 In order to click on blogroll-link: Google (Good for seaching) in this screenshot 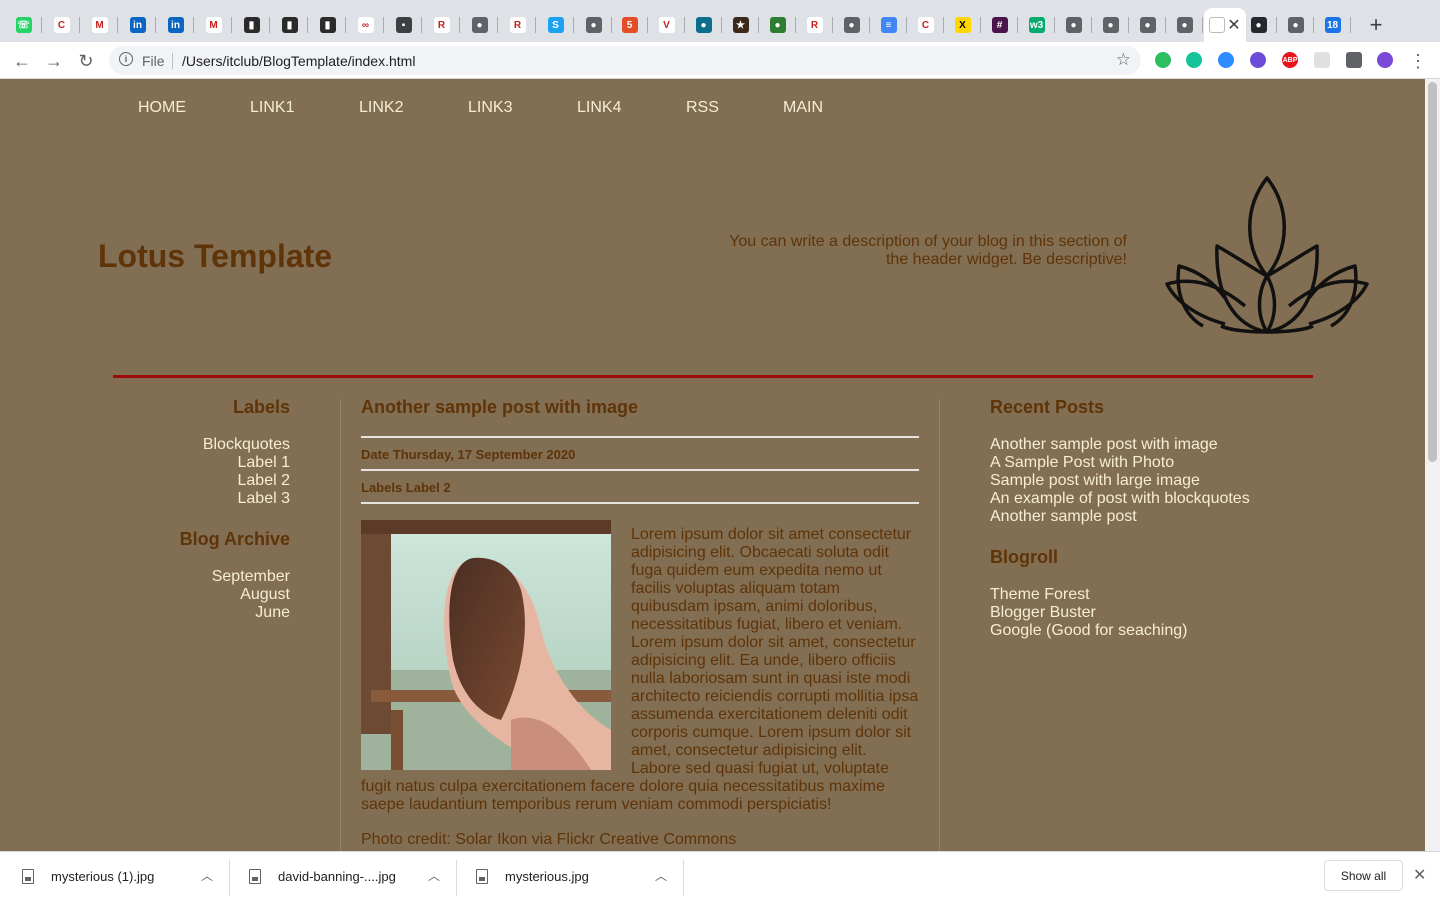, I will do `click(1150, 631)`.